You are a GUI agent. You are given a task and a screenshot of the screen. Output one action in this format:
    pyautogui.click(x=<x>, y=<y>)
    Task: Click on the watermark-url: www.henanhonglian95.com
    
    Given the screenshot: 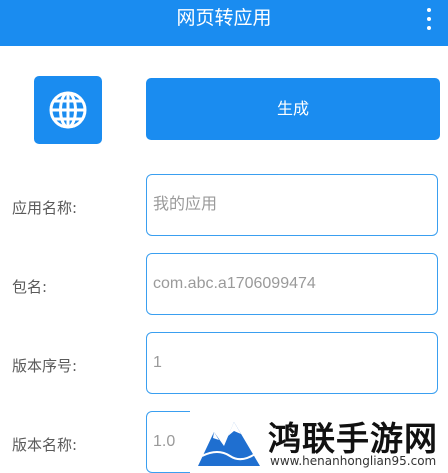 What is the action you would take?
    pyautogui.click(x=353, y=461)
    